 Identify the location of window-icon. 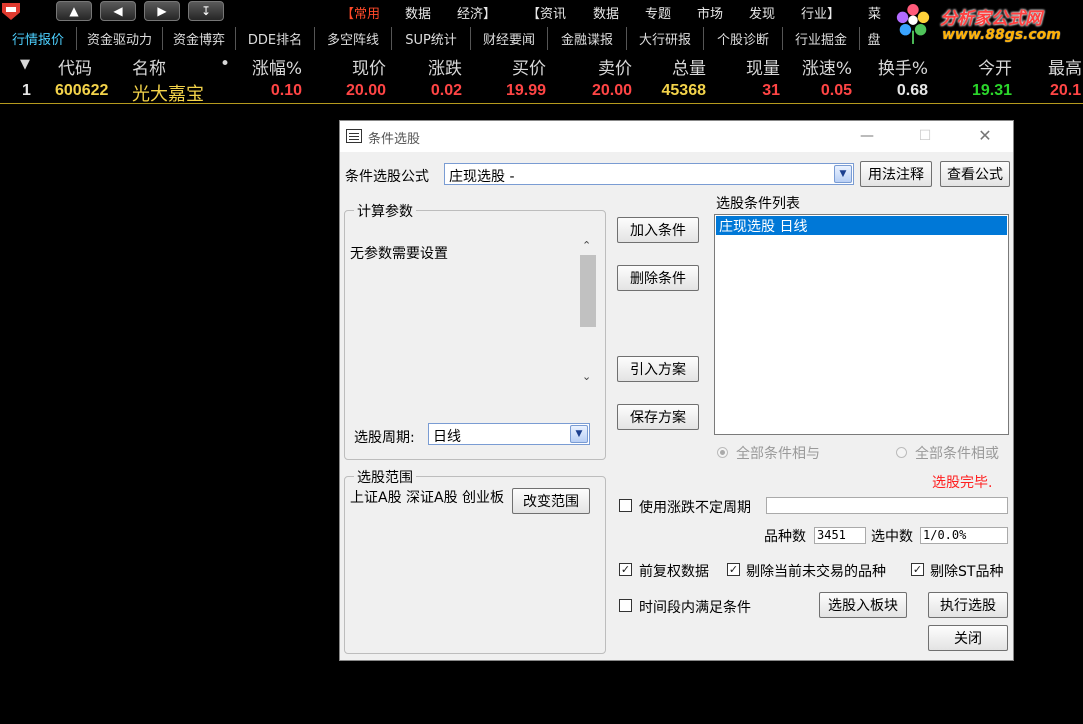
(354, 136).